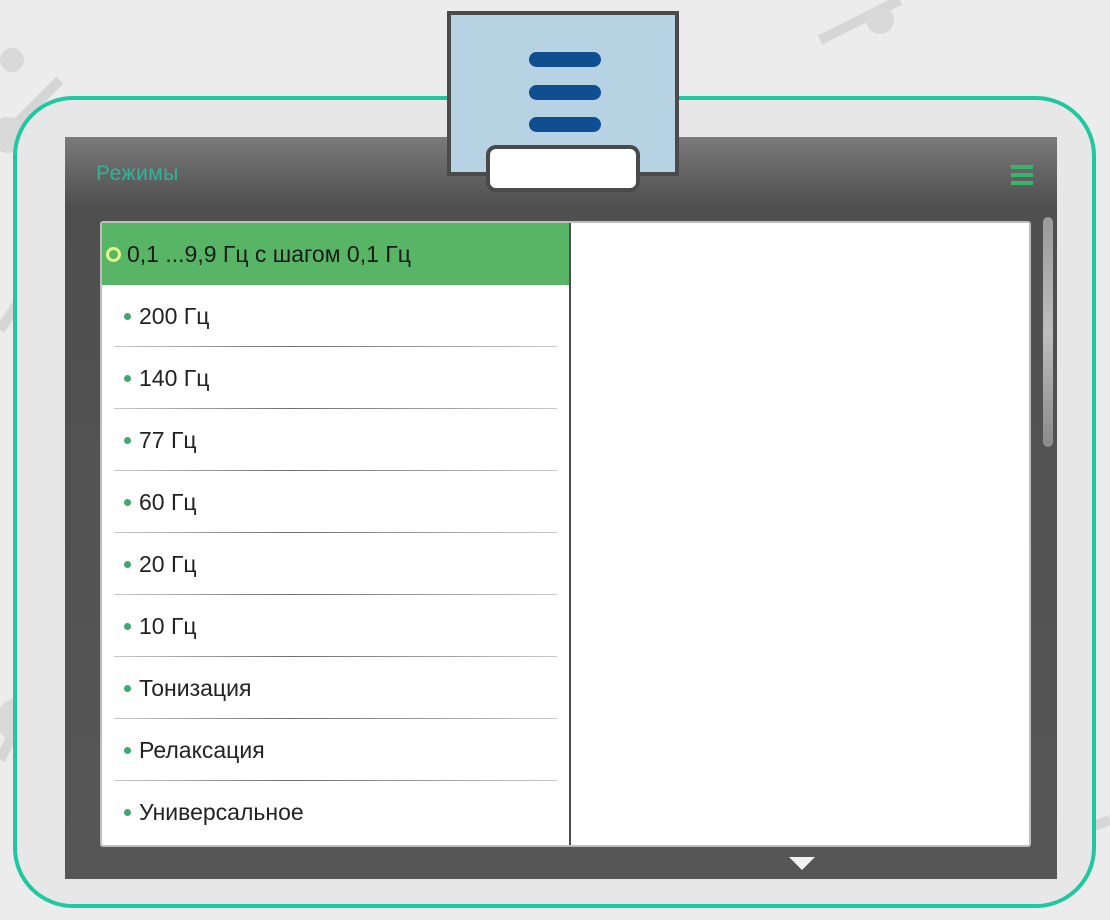  What do you see at coordinates (335, 812) in the screenshot?
I see `list-item: Универсальное` at bounding box center [335, 812].